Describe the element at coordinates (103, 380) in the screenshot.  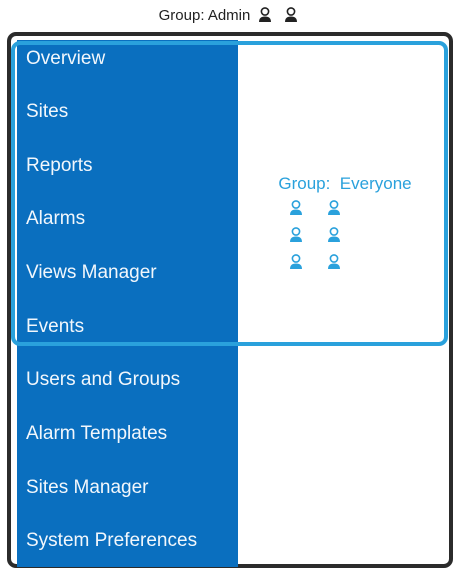
I see `menu-item-users-and-groups: Users and Groups` at that location.